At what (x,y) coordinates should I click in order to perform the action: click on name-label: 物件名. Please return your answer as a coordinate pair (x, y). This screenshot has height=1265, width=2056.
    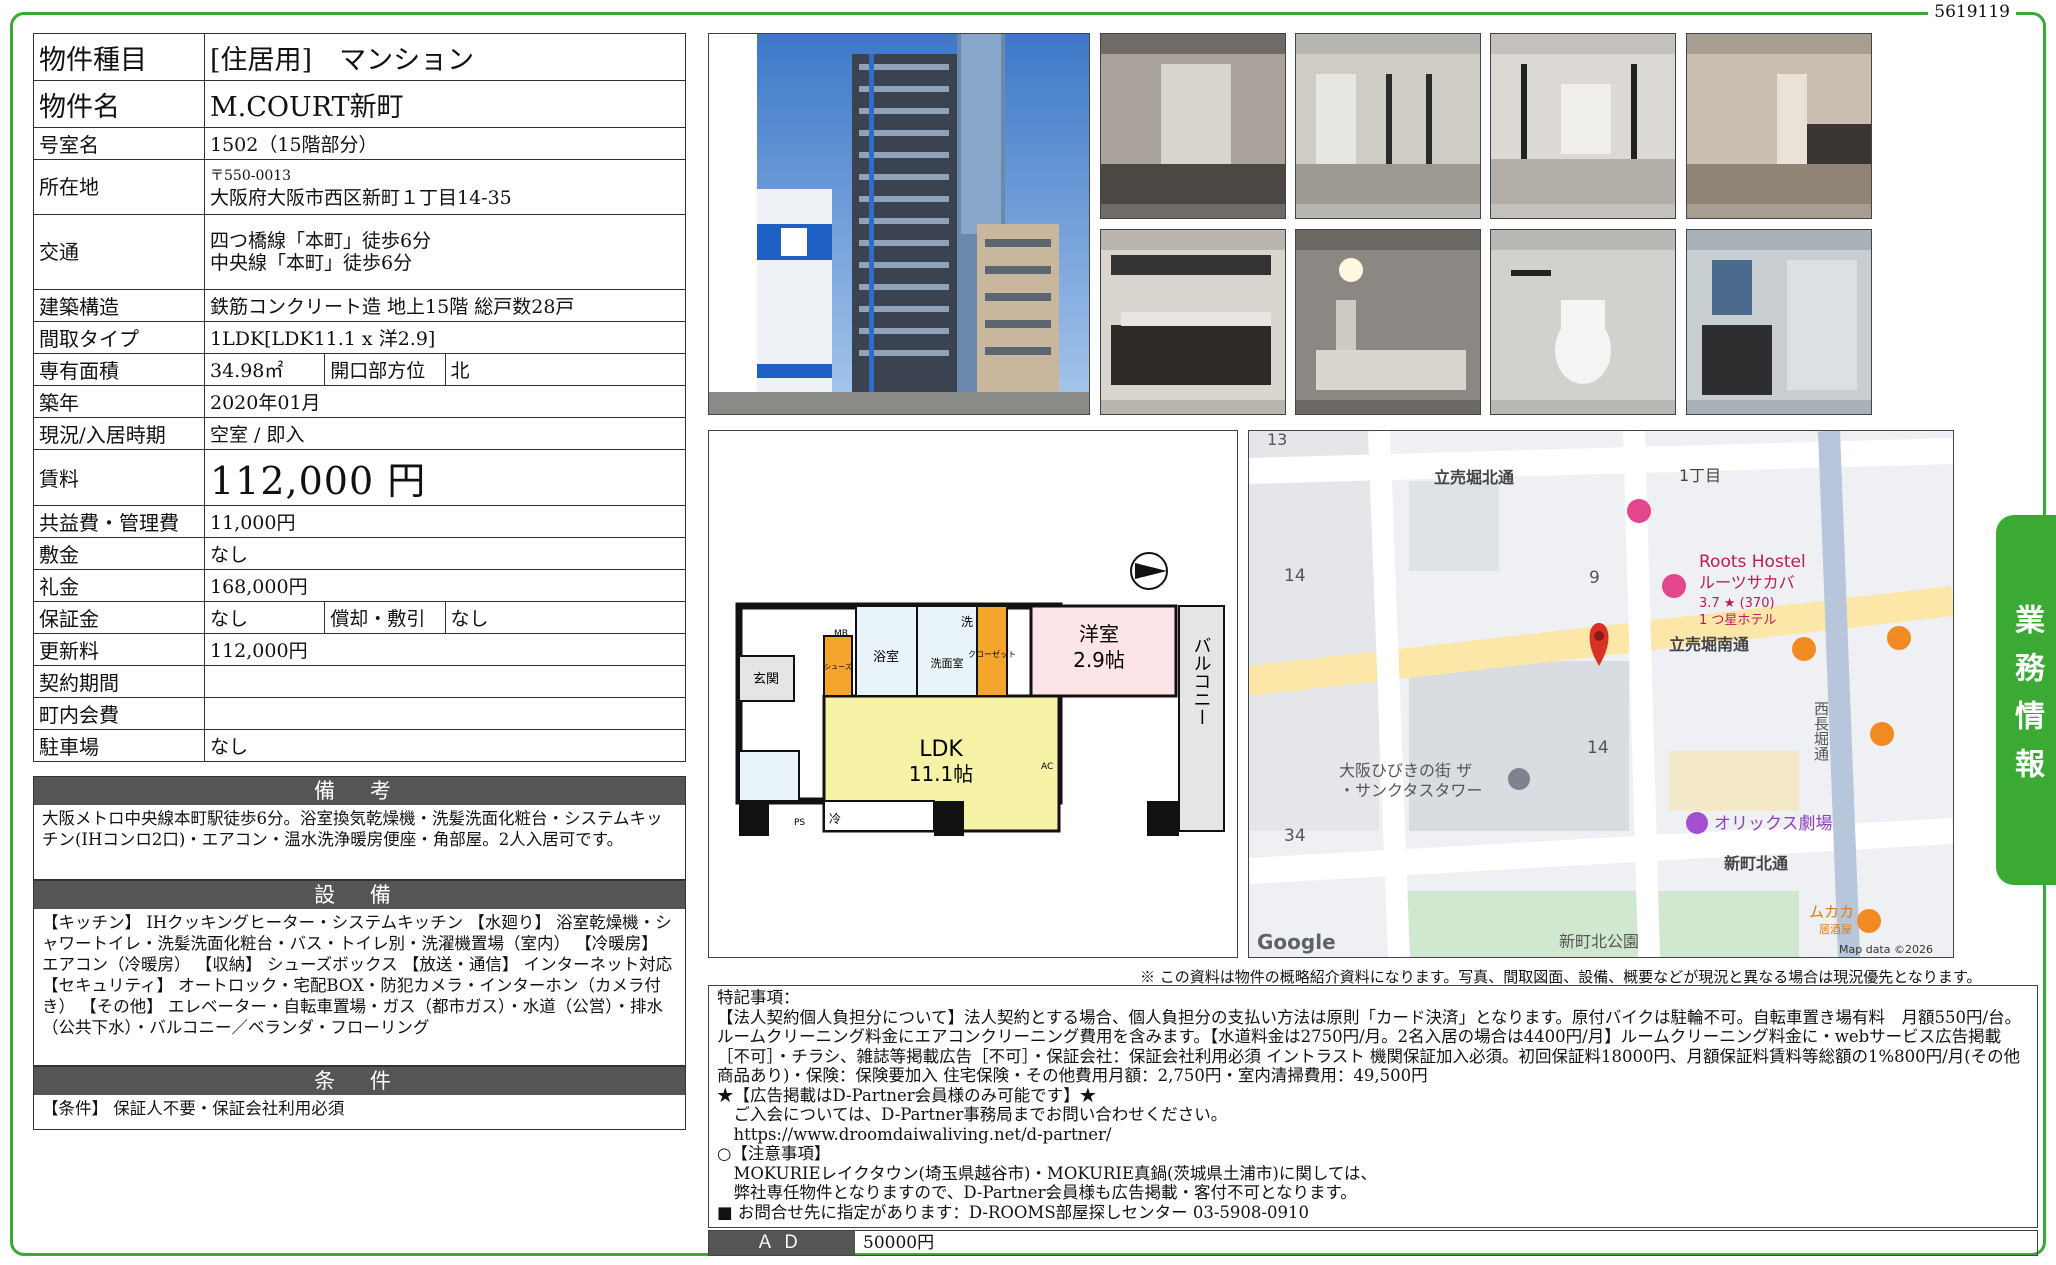
    Looking at the image, I should click on (119, 104).